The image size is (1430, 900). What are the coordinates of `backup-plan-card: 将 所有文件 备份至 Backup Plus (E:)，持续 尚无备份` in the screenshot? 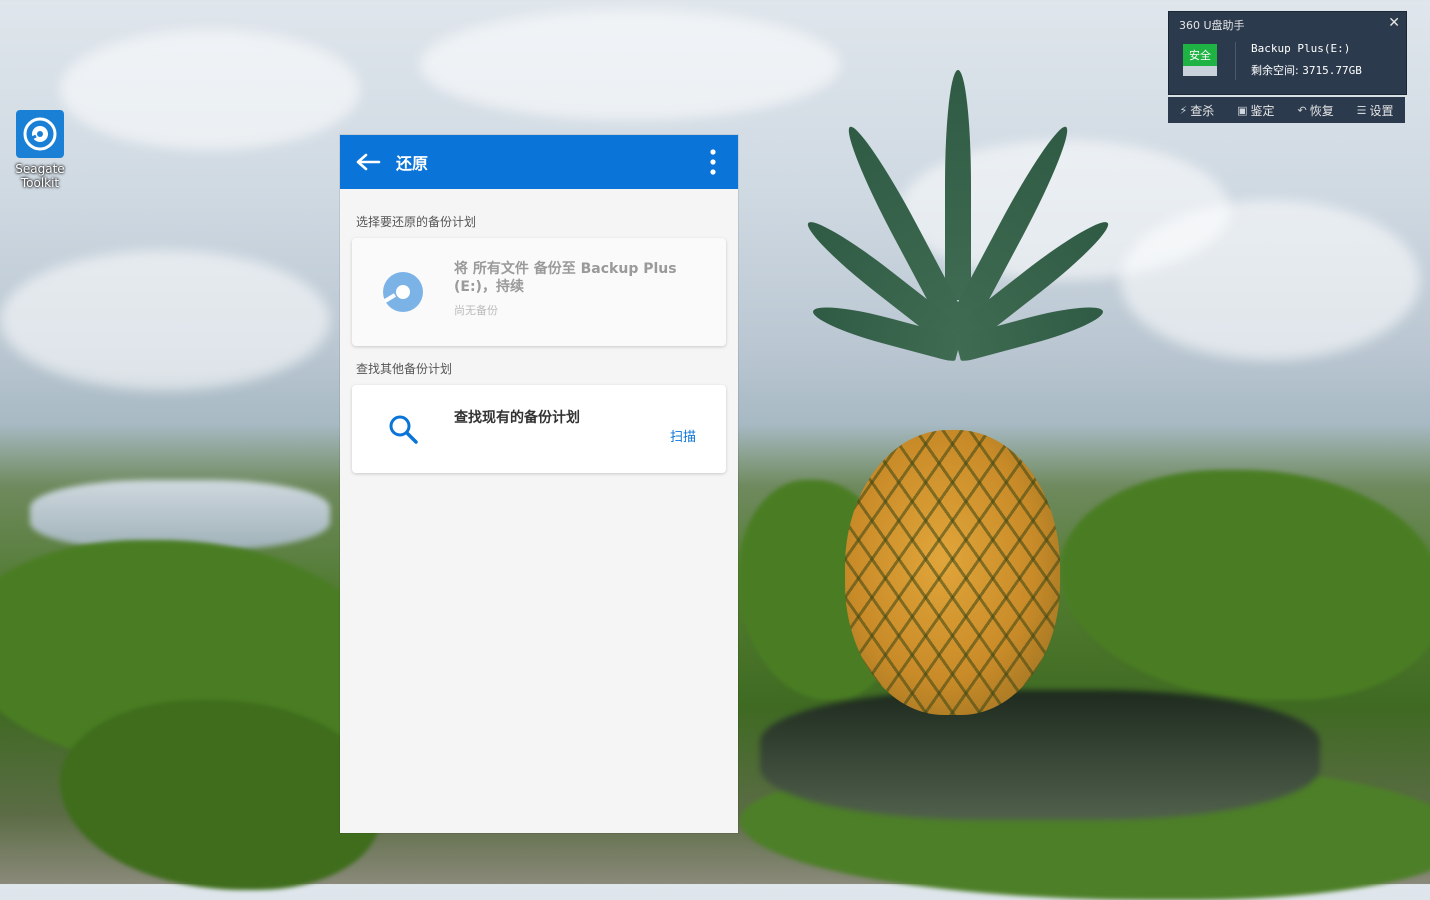 It's located at (539, 292).